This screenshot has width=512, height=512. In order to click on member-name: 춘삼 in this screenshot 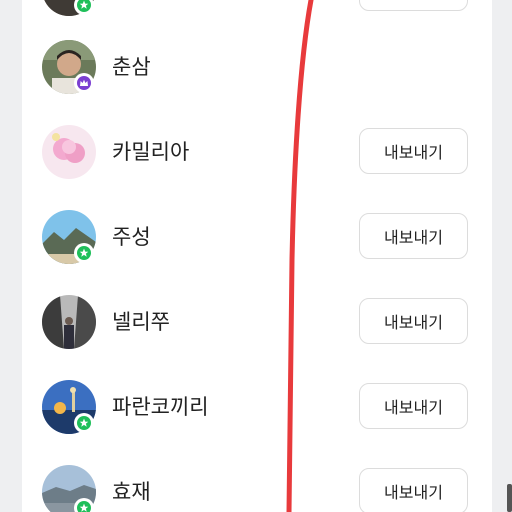, I will do `click(131, 67)`.